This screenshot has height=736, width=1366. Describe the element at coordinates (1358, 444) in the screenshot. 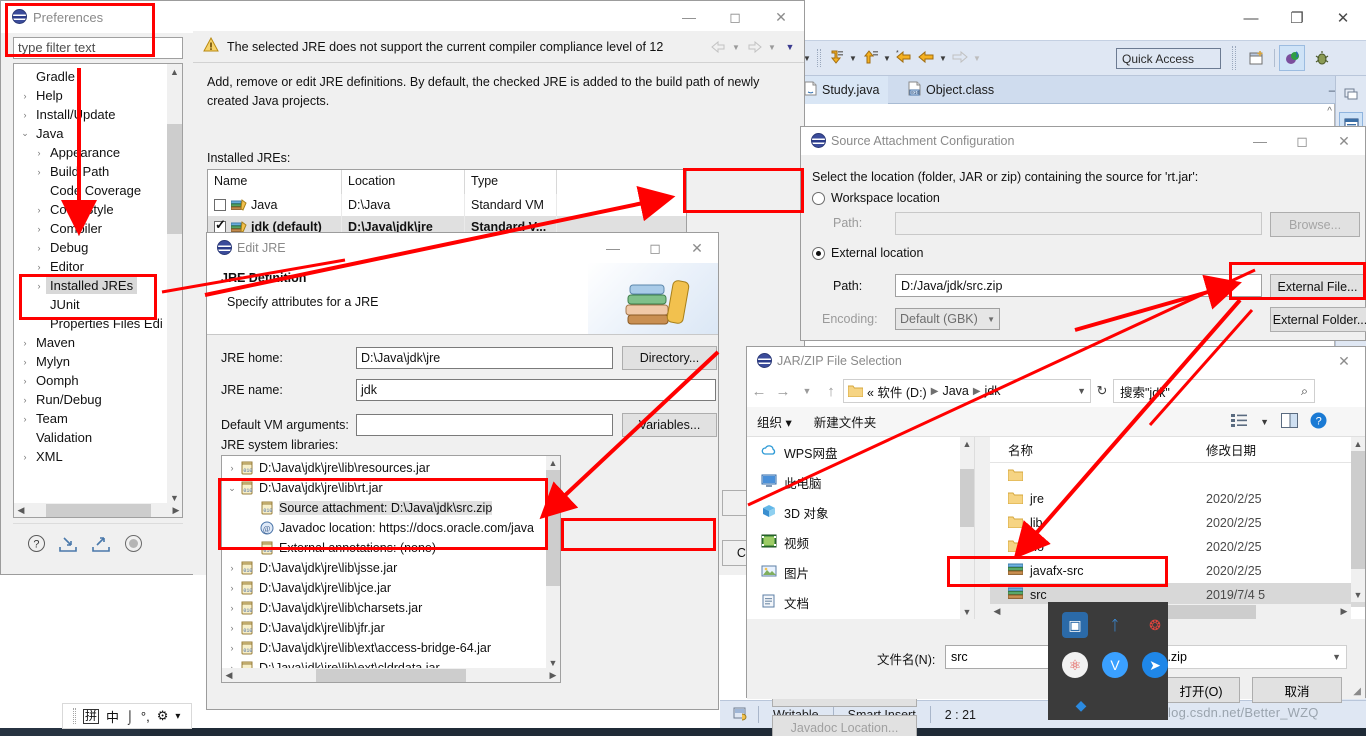

I see `file-scroll-up-icon: ▲` at that location.